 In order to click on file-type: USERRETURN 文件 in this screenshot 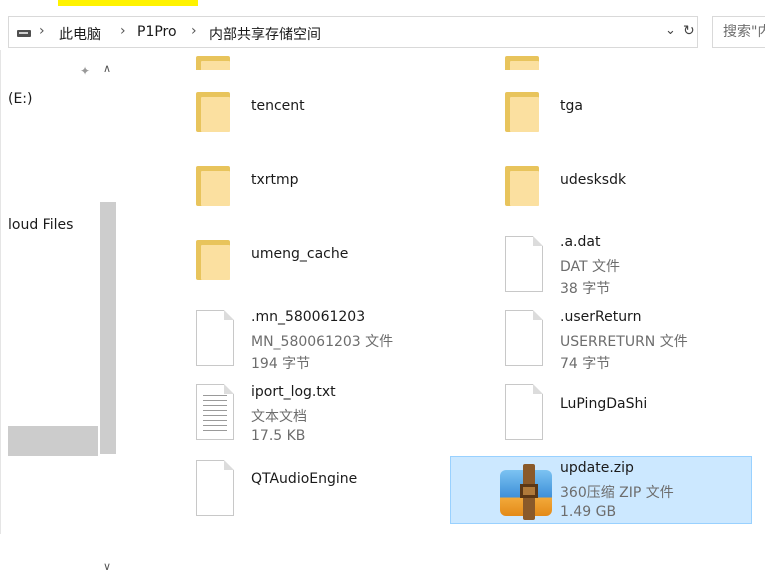, I will do `click(624, 342)`.